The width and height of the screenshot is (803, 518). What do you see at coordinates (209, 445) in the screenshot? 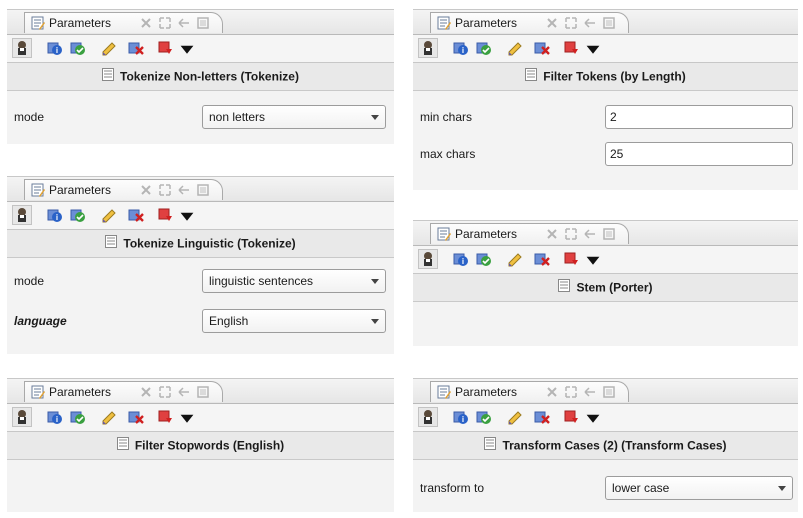
I see `operator-title: Filter Stopwords (English)` at bounding box center [209, 445].